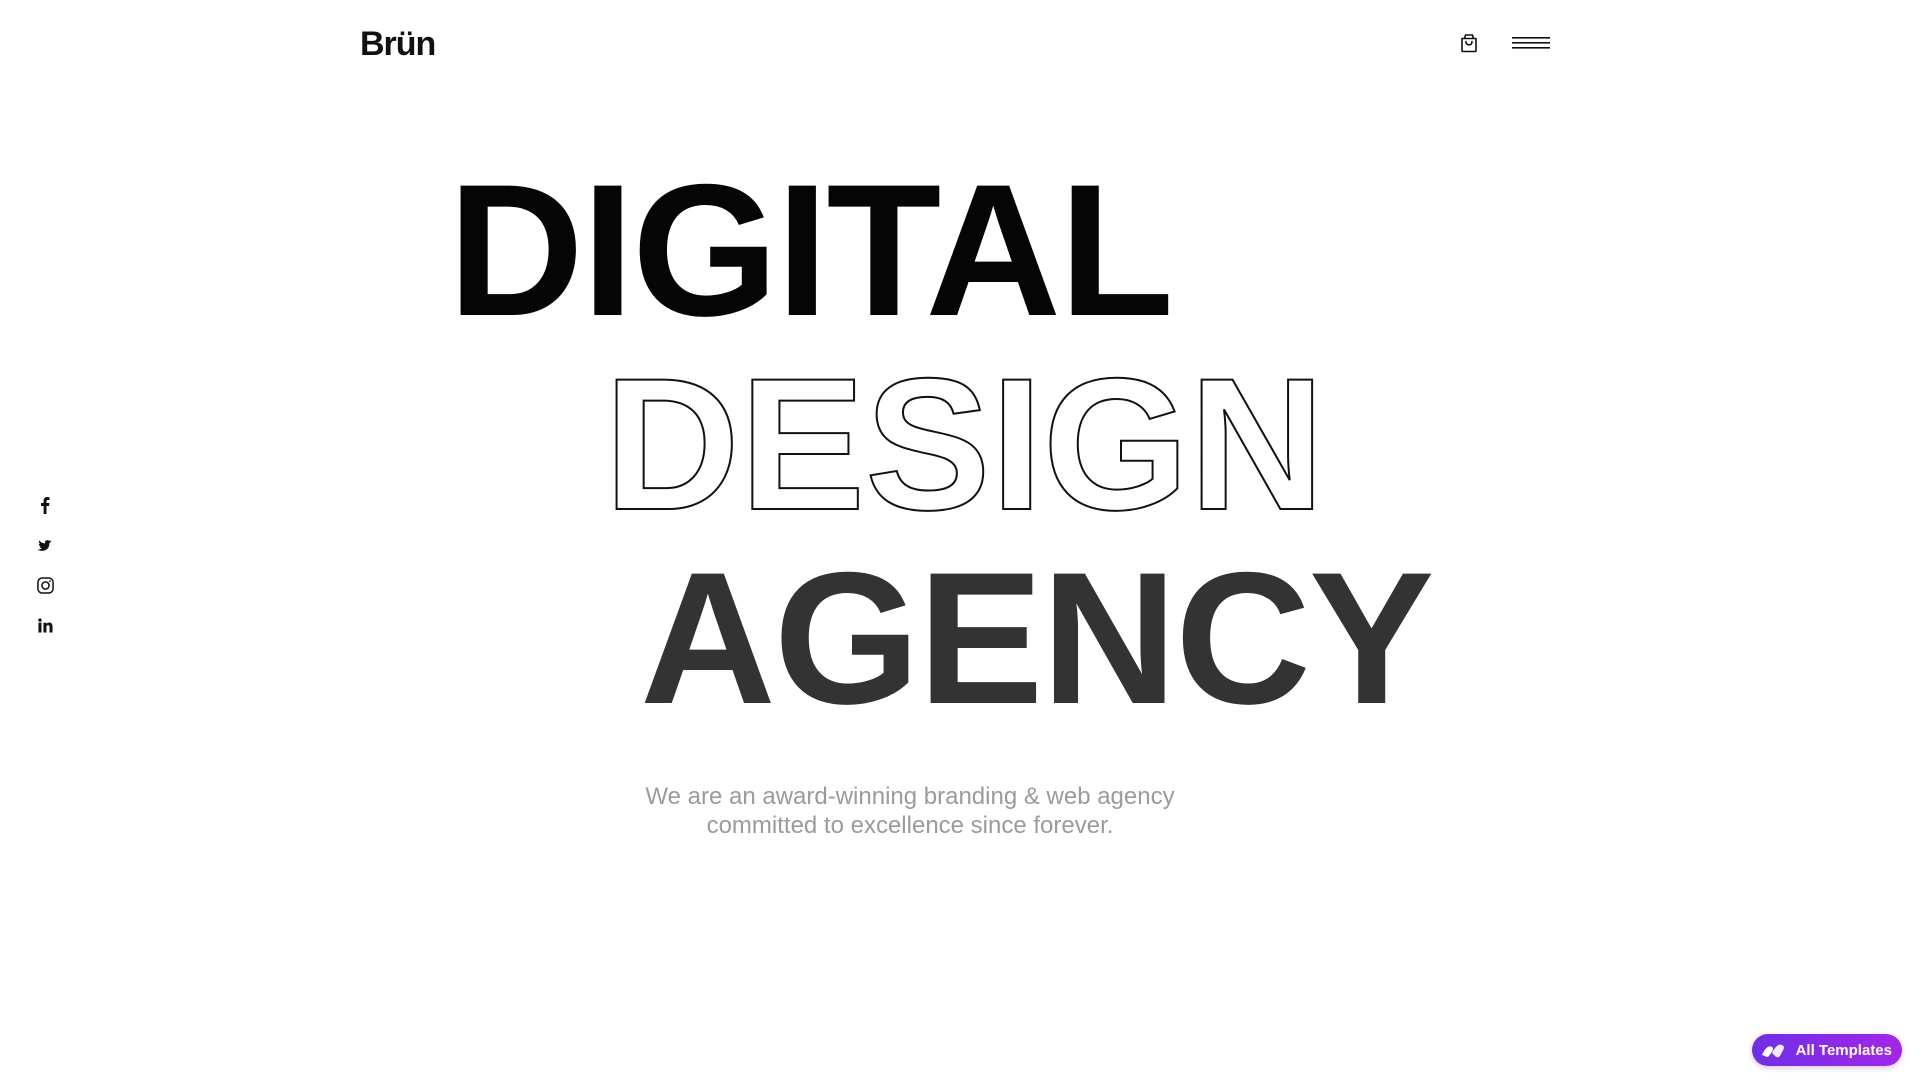  I want to click on headline-design-outline: DESIGN, so click(964, 444).